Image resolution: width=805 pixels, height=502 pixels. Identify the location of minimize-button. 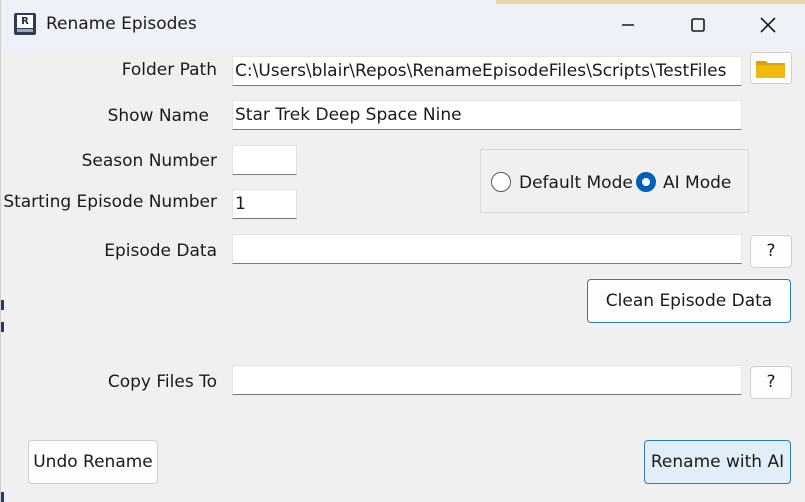
(628, 25).